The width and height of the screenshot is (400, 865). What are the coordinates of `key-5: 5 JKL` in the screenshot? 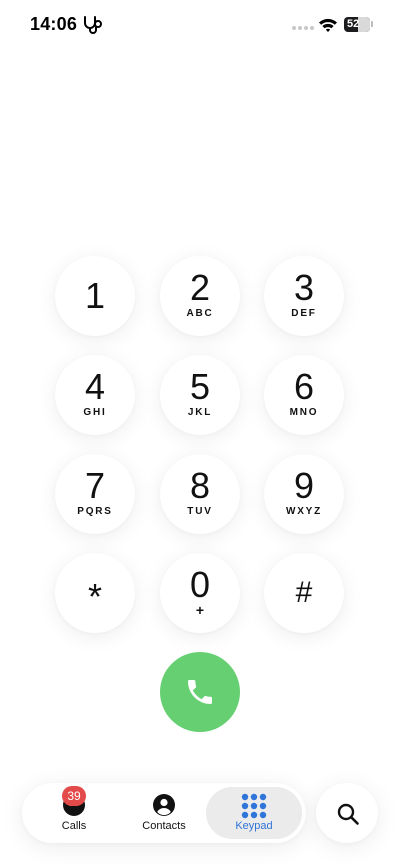 It's located at (200, 395).